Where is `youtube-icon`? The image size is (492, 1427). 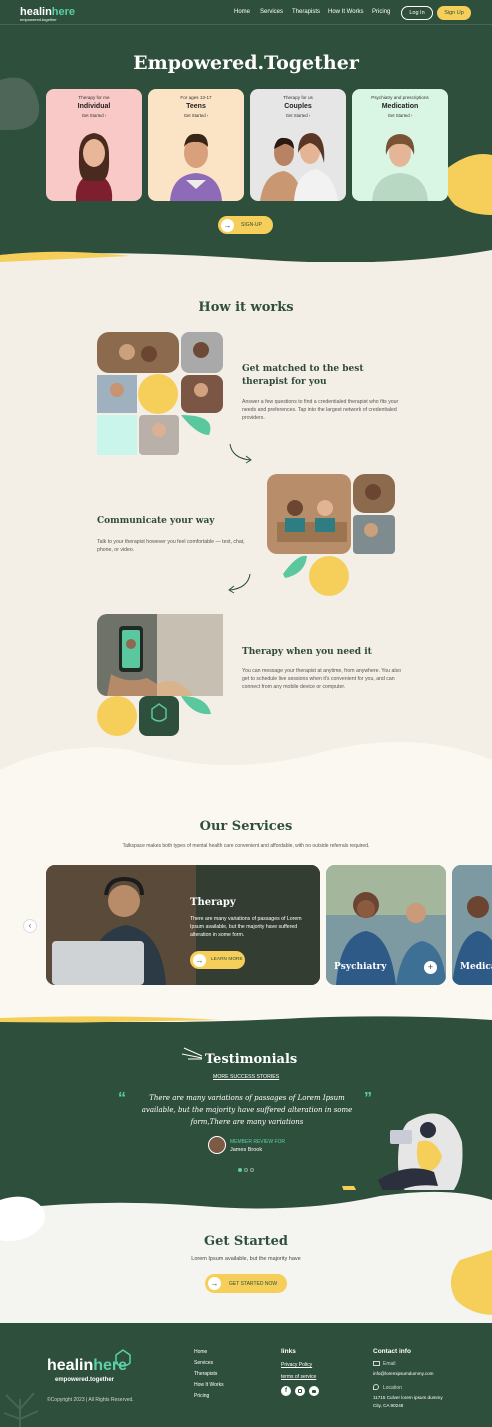 youtube-icon is located at coordinates (314, 1391).